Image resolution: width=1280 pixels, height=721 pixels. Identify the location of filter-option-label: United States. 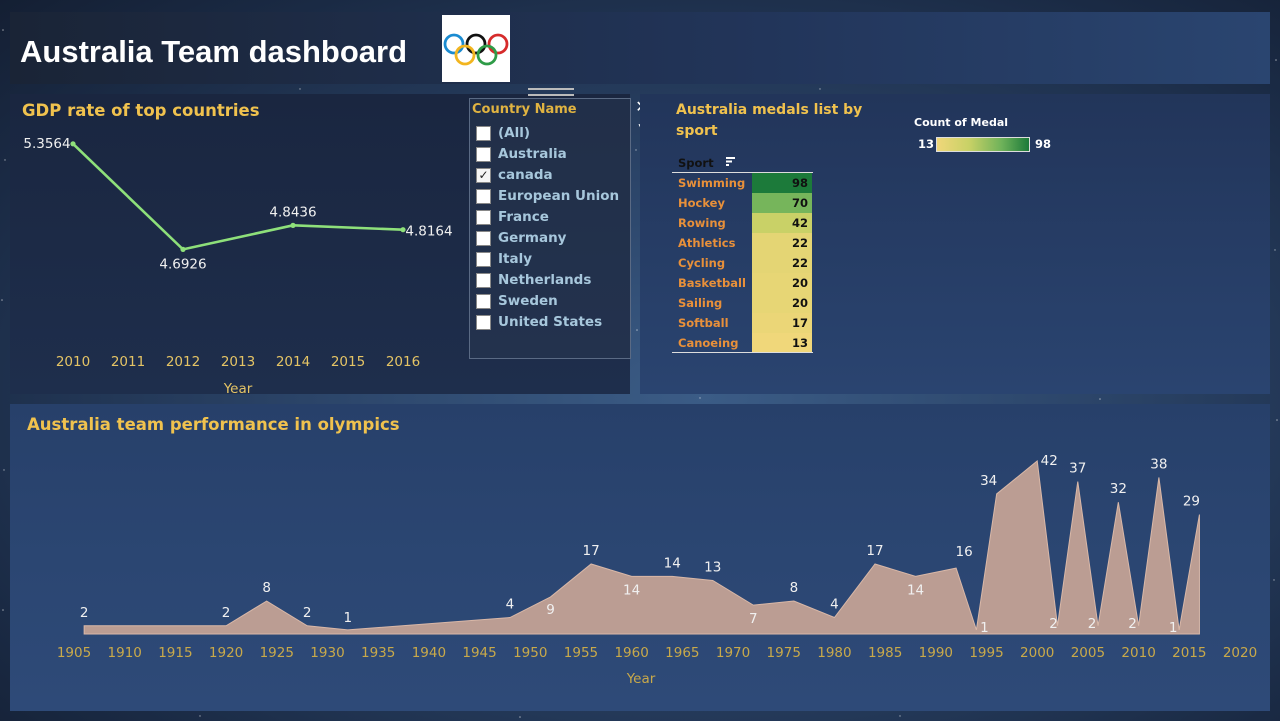
(550, 322).